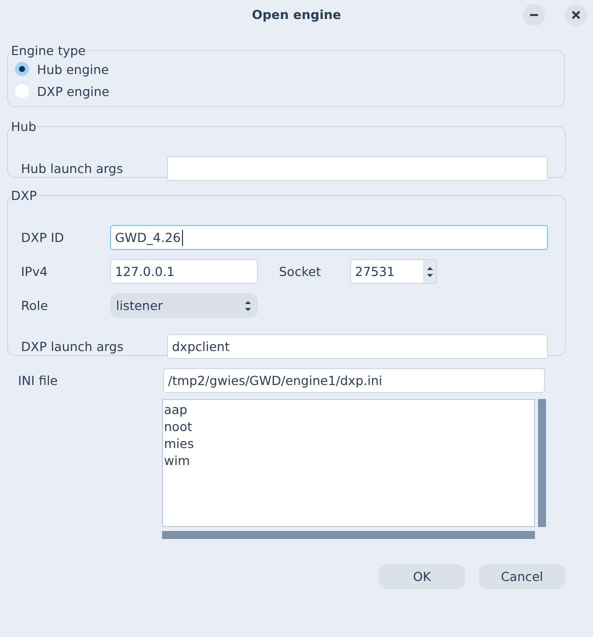  Describe the element at coordinates (542, 463) in the screenshot. I see `vertical-scrollbar` at that location.